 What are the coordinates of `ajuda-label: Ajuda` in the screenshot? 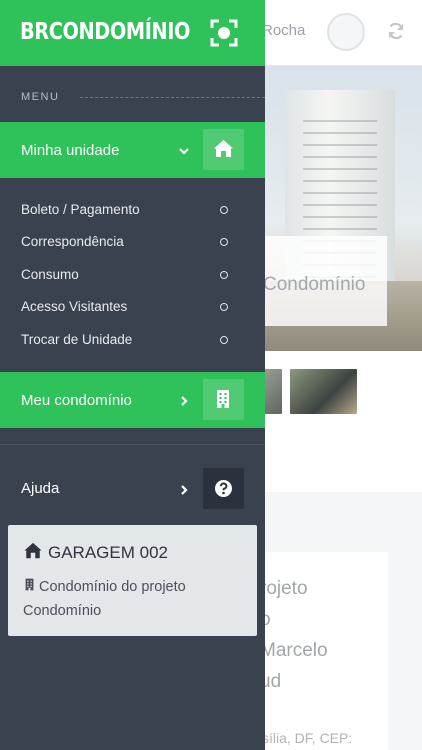 It's located at (40, 488).